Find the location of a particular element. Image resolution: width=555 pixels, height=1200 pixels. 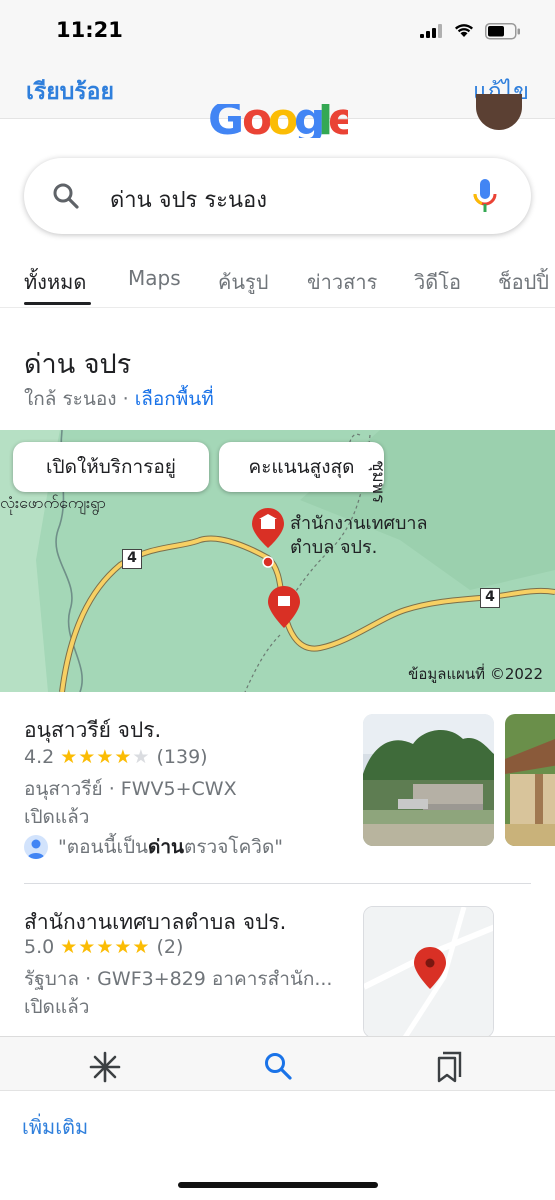

google-logo: G o o g l e is located at coordinates (278, 121).